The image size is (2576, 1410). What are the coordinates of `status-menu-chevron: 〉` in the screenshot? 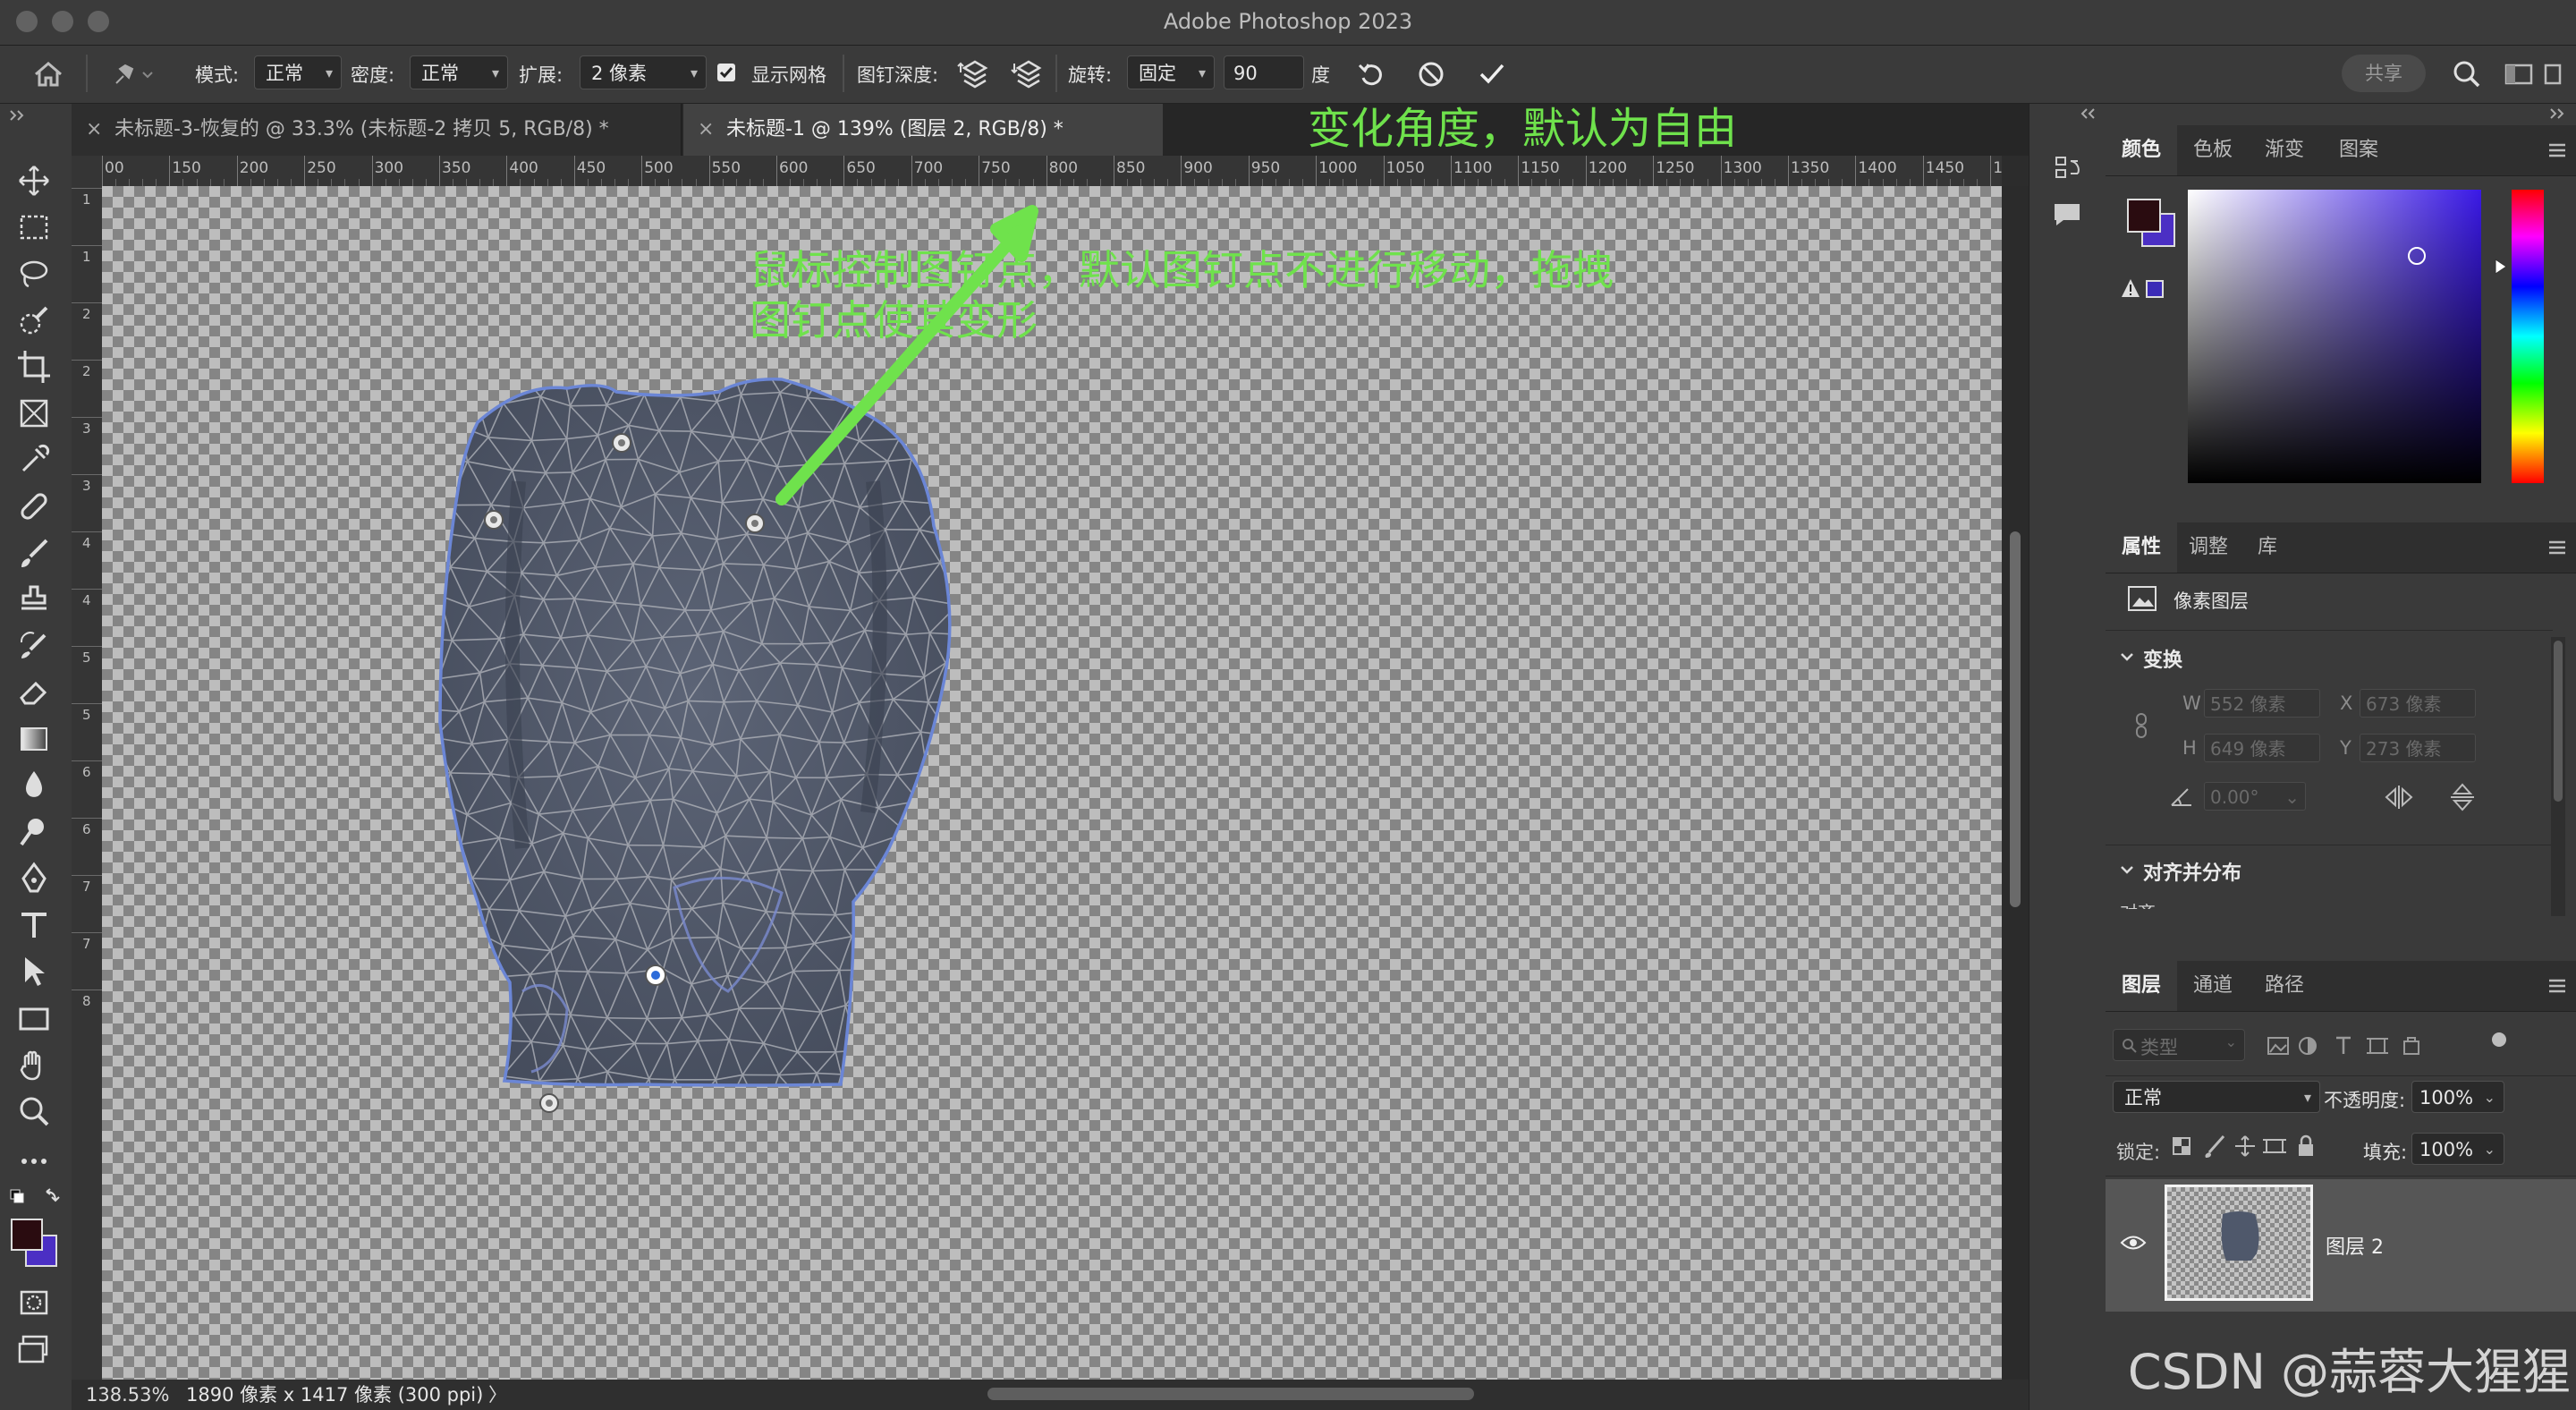 It's located at (497, 1395).